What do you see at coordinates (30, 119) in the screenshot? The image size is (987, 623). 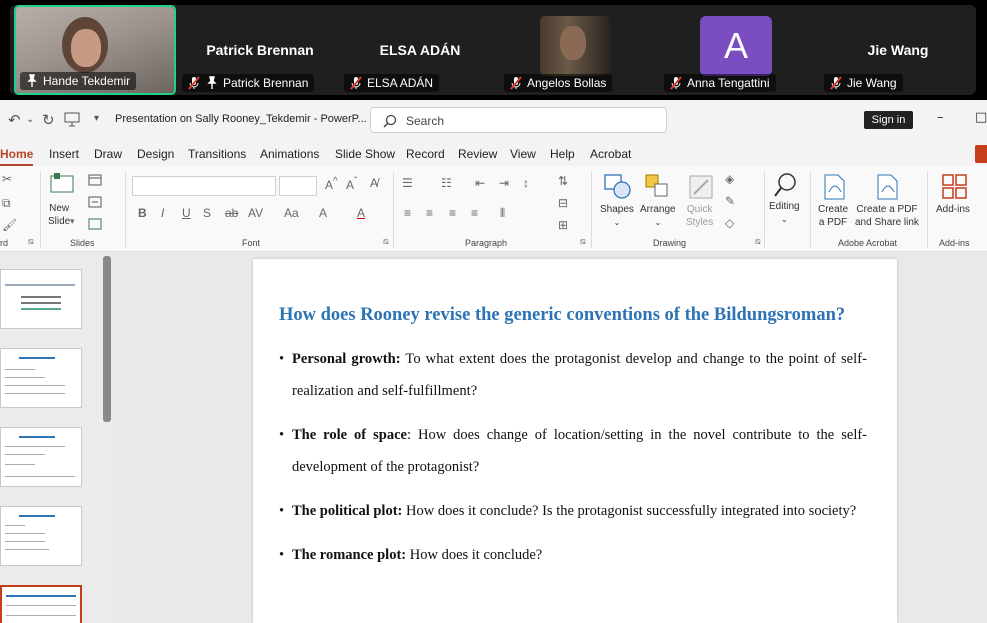 I see `undo-dropdown-icon: ⌄` at bounding box center [30, 119].